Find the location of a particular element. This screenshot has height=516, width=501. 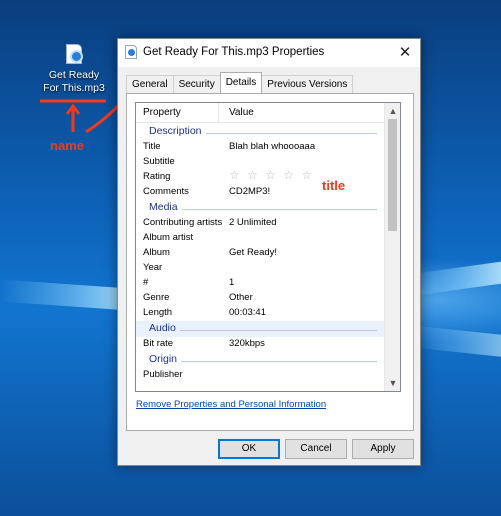

section-label: Audio is located at coordinates (164, 328).